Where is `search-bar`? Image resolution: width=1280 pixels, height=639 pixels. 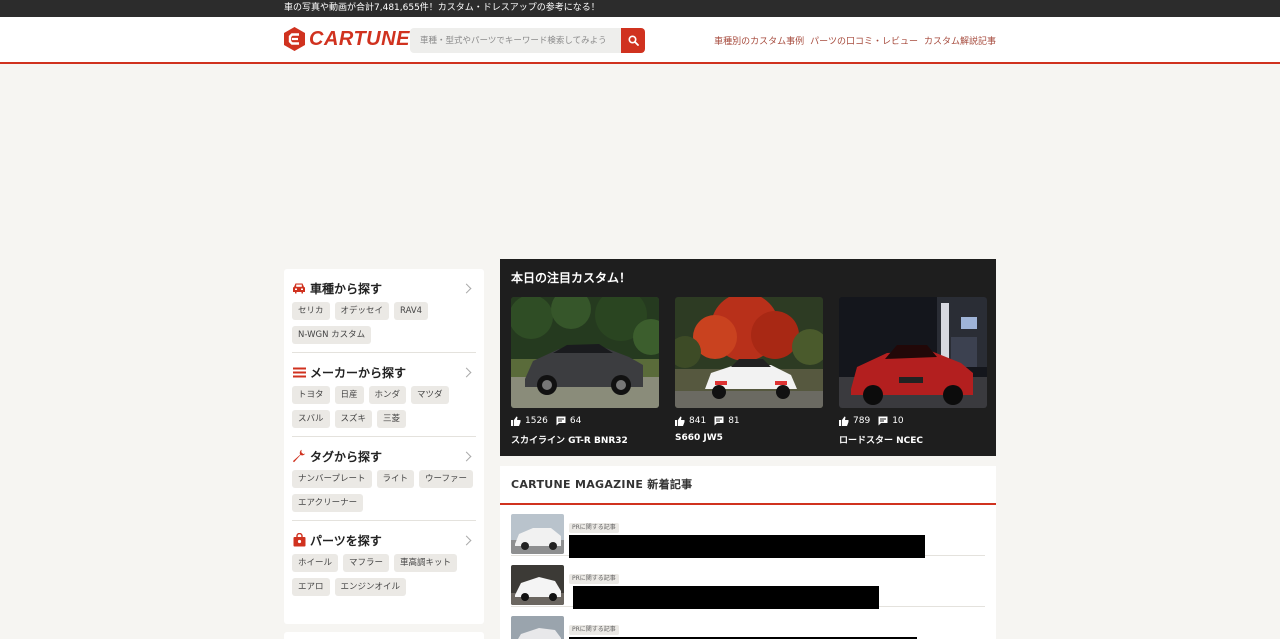
search-bar is located at coordinates (527, 40).